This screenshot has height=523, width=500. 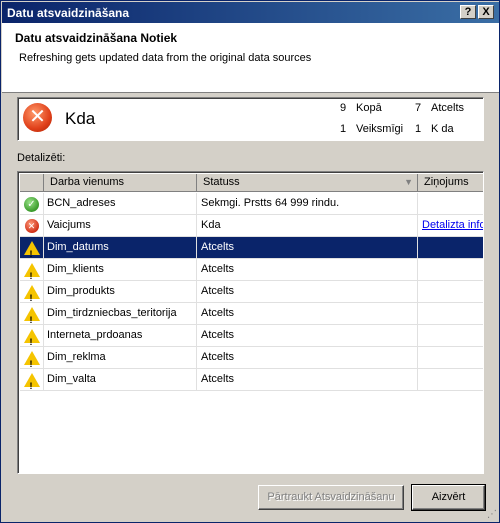 I want to click on total-count: 9, so click(x=343, y=108).